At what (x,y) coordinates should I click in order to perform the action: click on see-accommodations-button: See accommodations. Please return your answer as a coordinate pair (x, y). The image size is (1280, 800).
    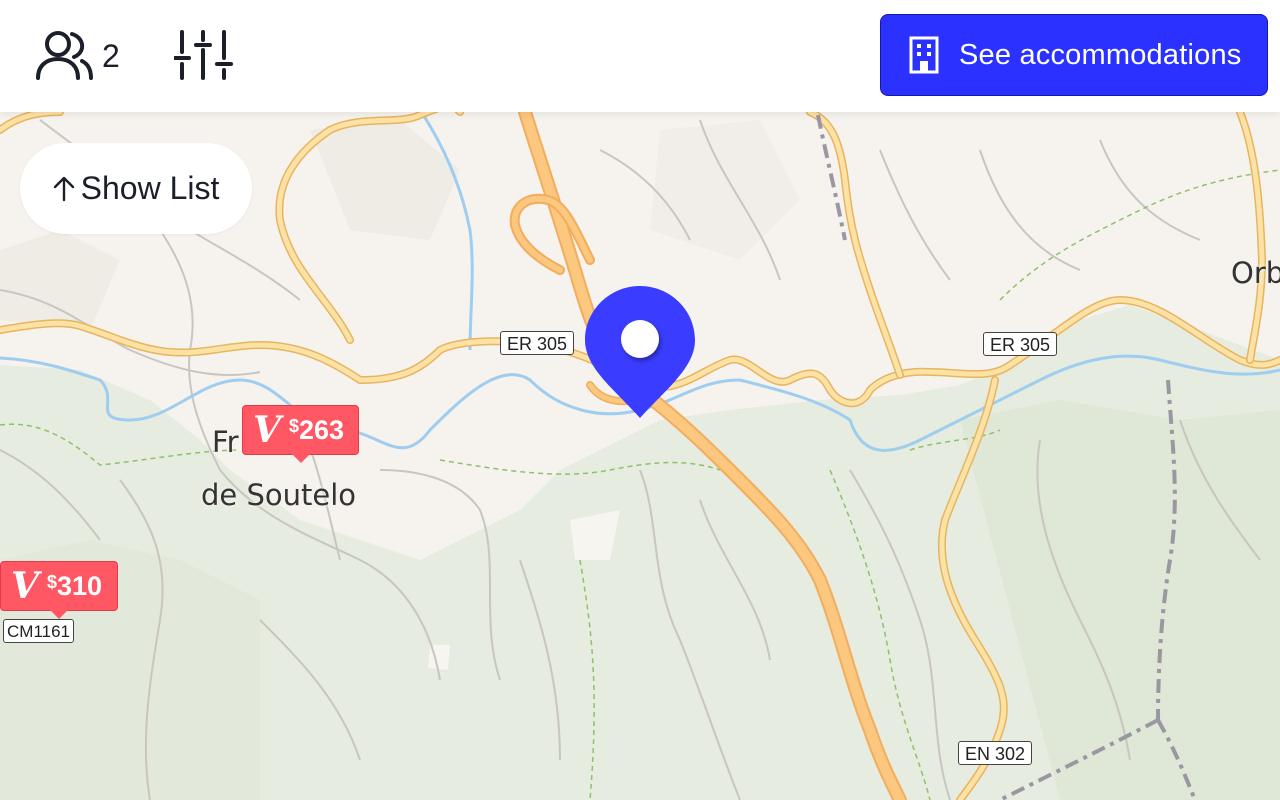
    Looking at the image, I should click on (1074, 55).